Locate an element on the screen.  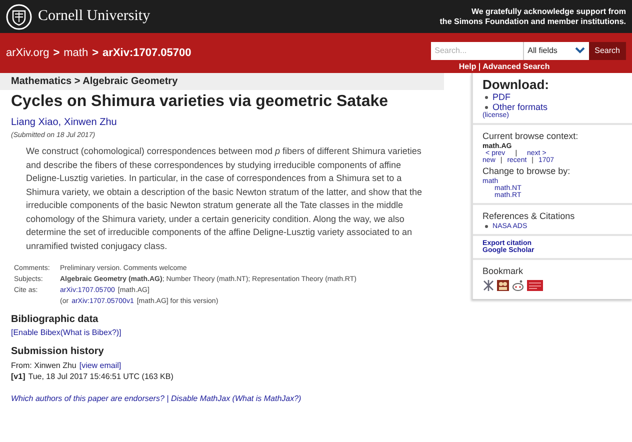
version-date: Tue, 18 Jul 2017 15:46:51 UTC (163 KB) is located at coordinates (101, 376).